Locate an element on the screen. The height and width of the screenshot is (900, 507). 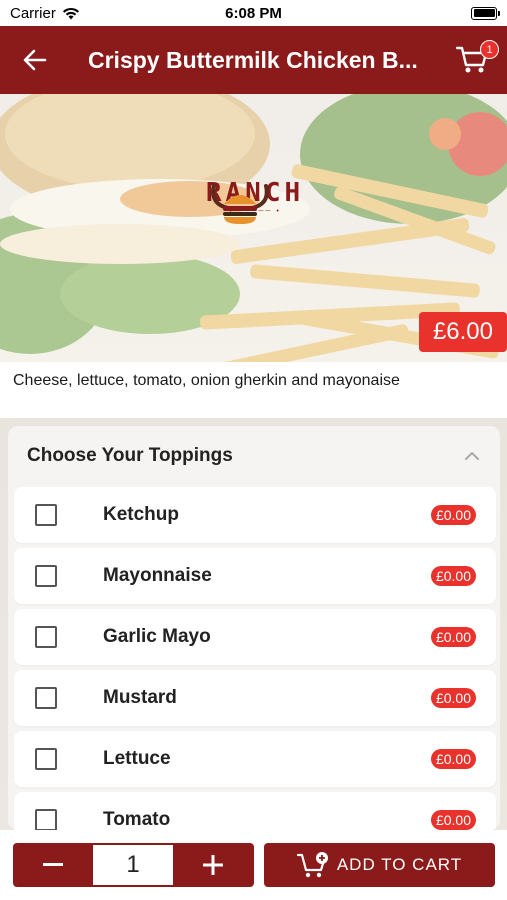
back-button is located at coordinates (35, 60).